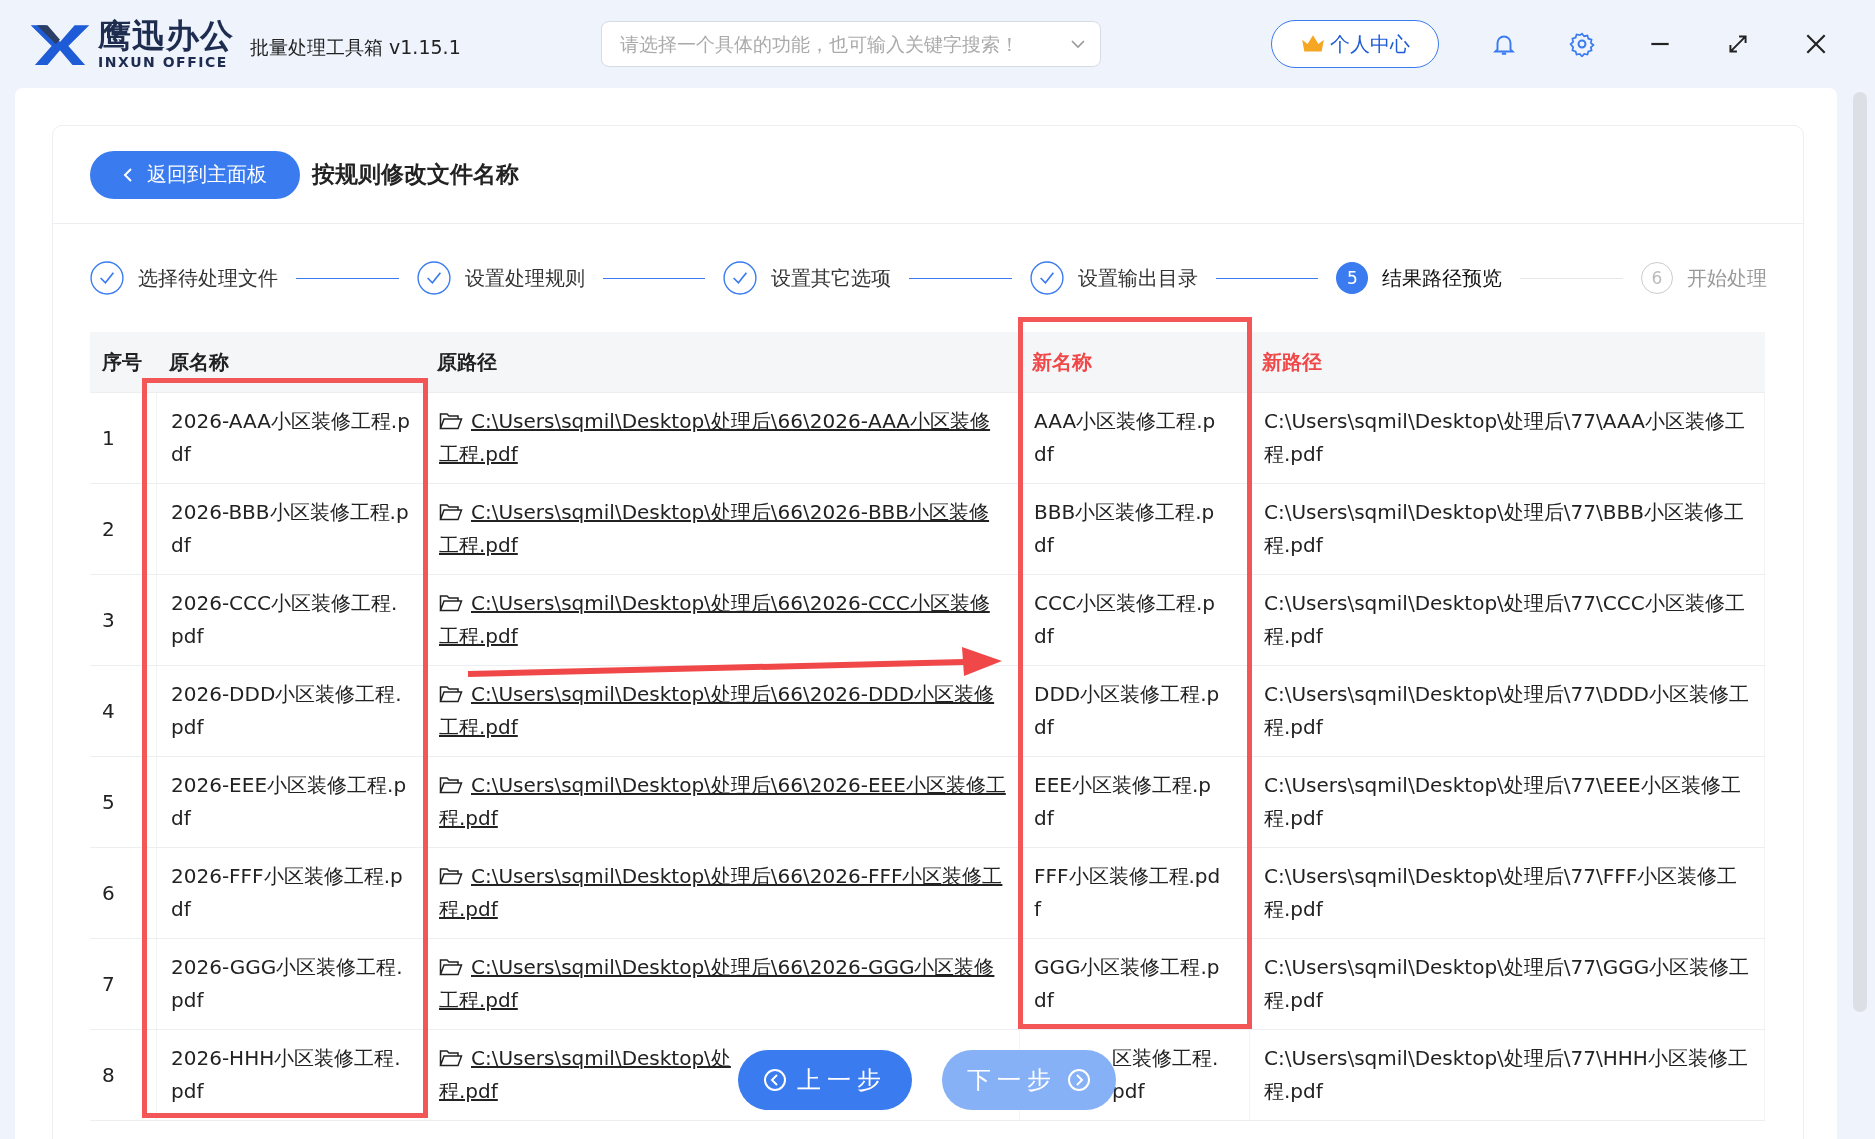 The image size is (1875, 1139). What do you see at coordinates (1507, 529) in the screenshot?
I see `table-cell: C:\Users\sqmil\Desktop\处理后\77\BBB小区装修工程.pdf` at bounding box center [1507, 529].